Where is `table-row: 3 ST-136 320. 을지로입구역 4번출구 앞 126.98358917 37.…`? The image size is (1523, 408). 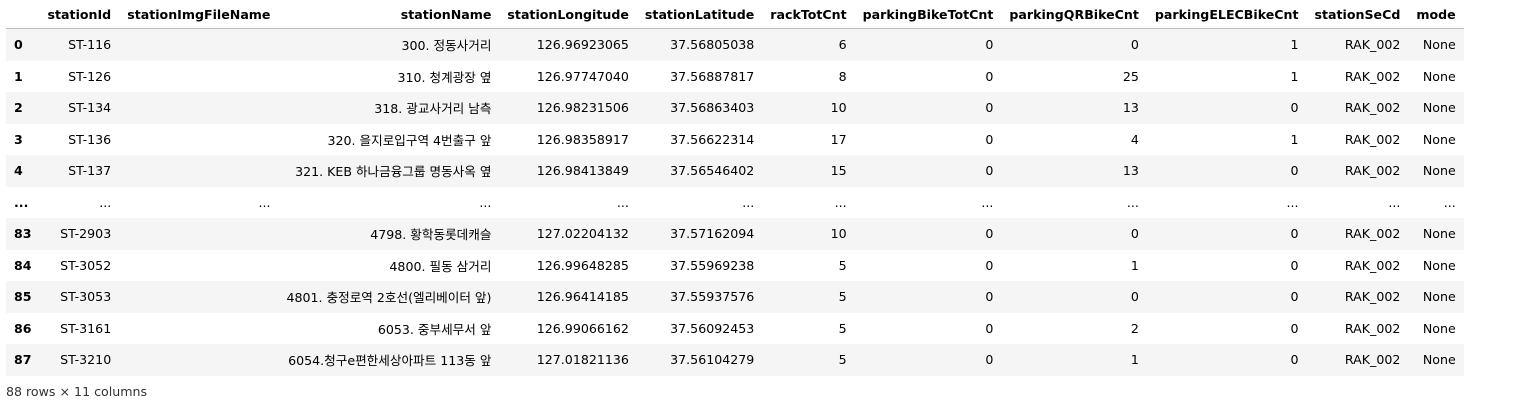
table-row: 3 ST-136 320. 을지로입구역 4번출구 앞 126.98358917 37.… is located at coordinates (735, 139).